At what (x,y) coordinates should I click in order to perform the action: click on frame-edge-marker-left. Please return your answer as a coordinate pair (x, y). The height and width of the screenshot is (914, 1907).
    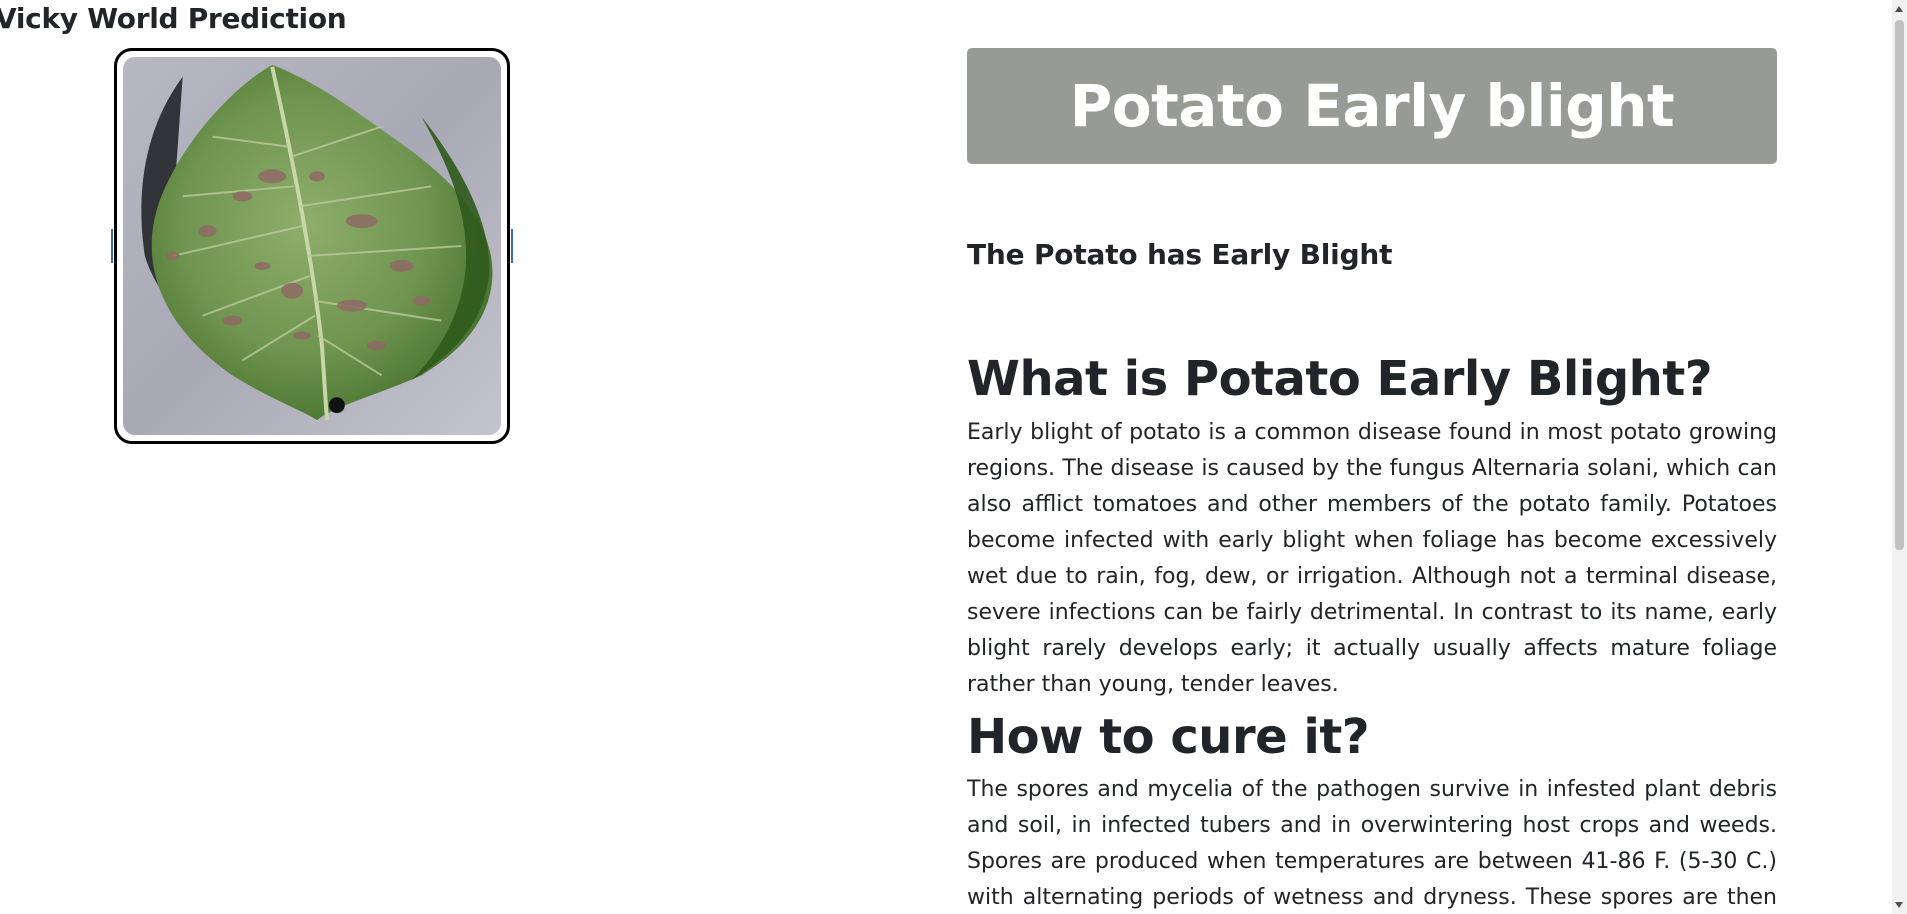
    Looking at the image, I should click on (112, 246).